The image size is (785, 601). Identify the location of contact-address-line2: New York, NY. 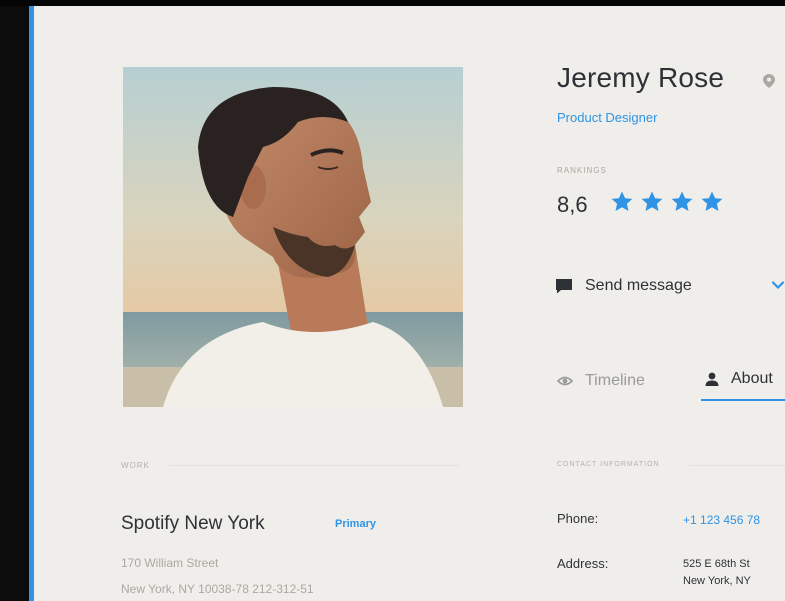
(717, 581).